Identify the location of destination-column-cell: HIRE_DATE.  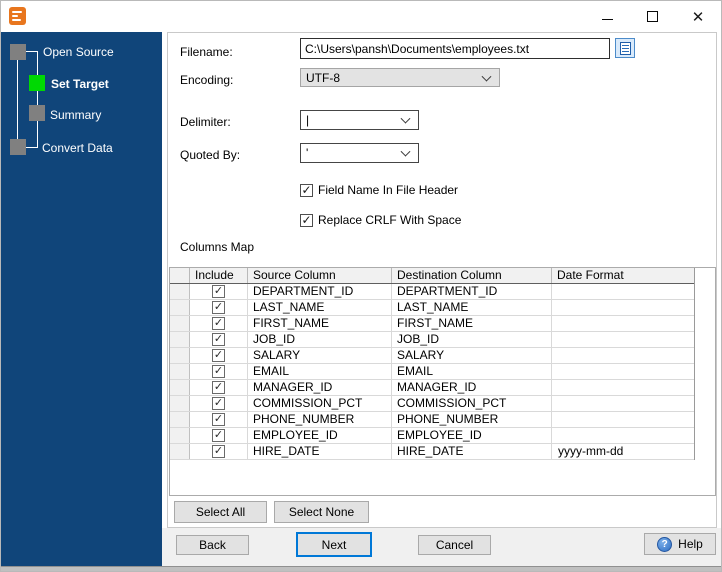
(472, 451).